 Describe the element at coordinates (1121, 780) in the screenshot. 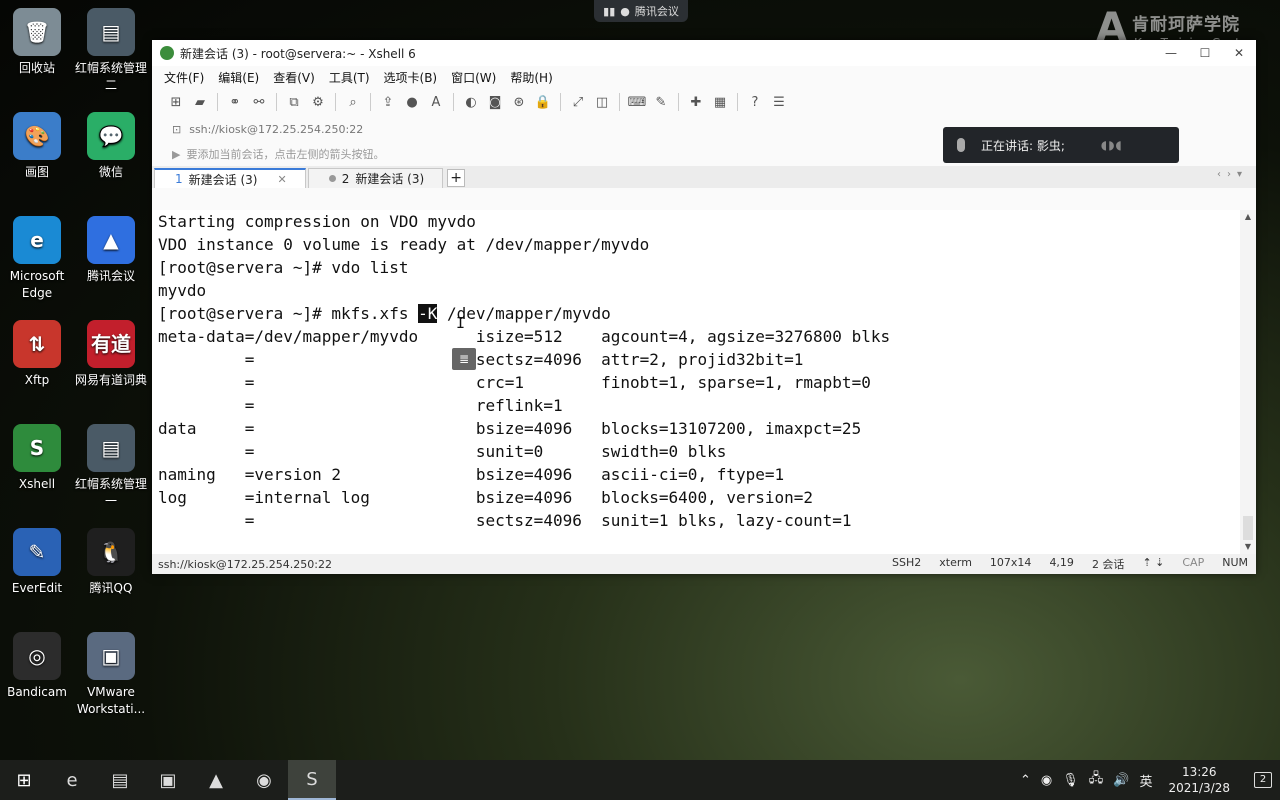

I see `volume-icon: 🔊` at that location.